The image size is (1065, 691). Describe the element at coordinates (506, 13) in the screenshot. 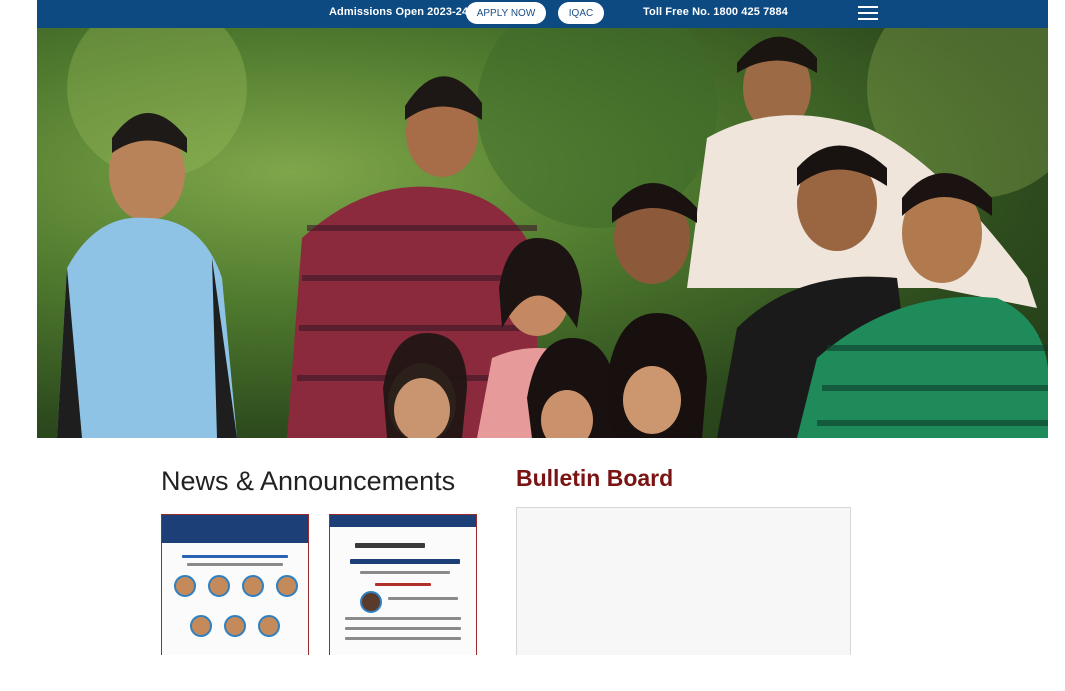

I see `apply-now-button: APPLY NOW` at that location.